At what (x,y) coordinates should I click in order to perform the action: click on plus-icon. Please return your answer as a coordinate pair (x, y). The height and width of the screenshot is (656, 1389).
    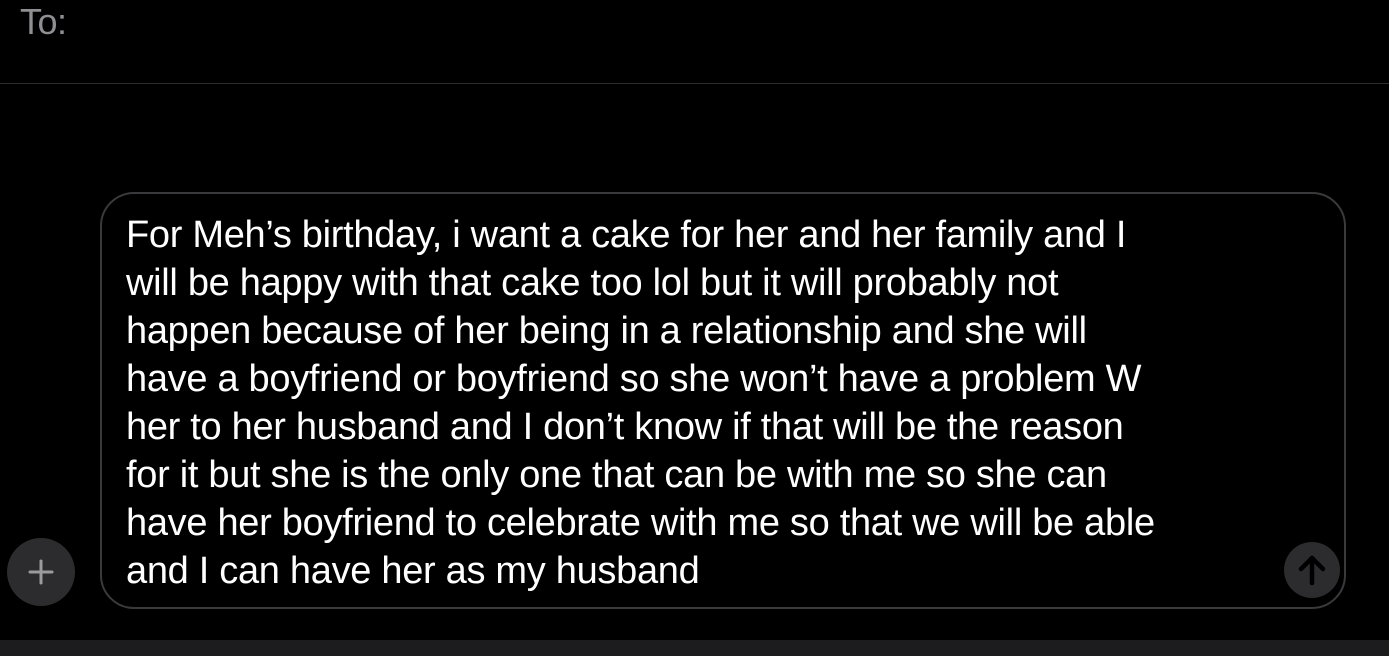
    Looking at the image, I should click on (41, 572).